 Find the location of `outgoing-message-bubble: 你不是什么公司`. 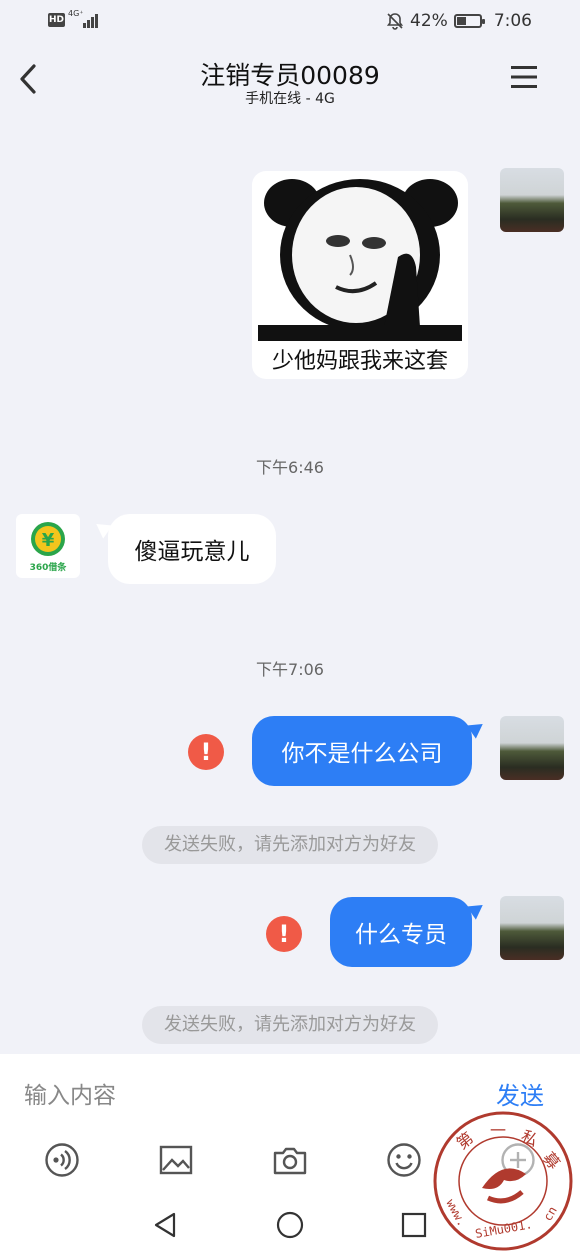

outgoing-message-bubble: 你不是什么公司 is located at coordinates (362, 751).